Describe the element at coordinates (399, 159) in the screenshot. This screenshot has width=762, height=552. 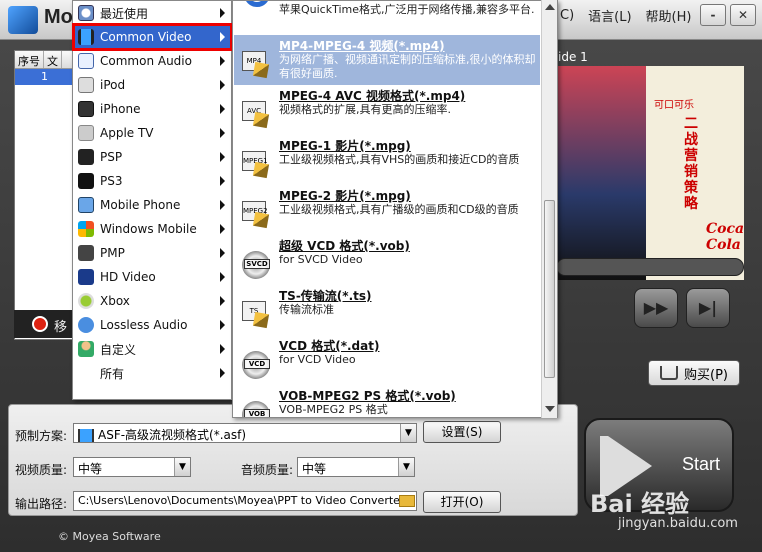
I see `format-desc: 工业级视频格式,具有VHS的画质和接近CD的音质` at that location.